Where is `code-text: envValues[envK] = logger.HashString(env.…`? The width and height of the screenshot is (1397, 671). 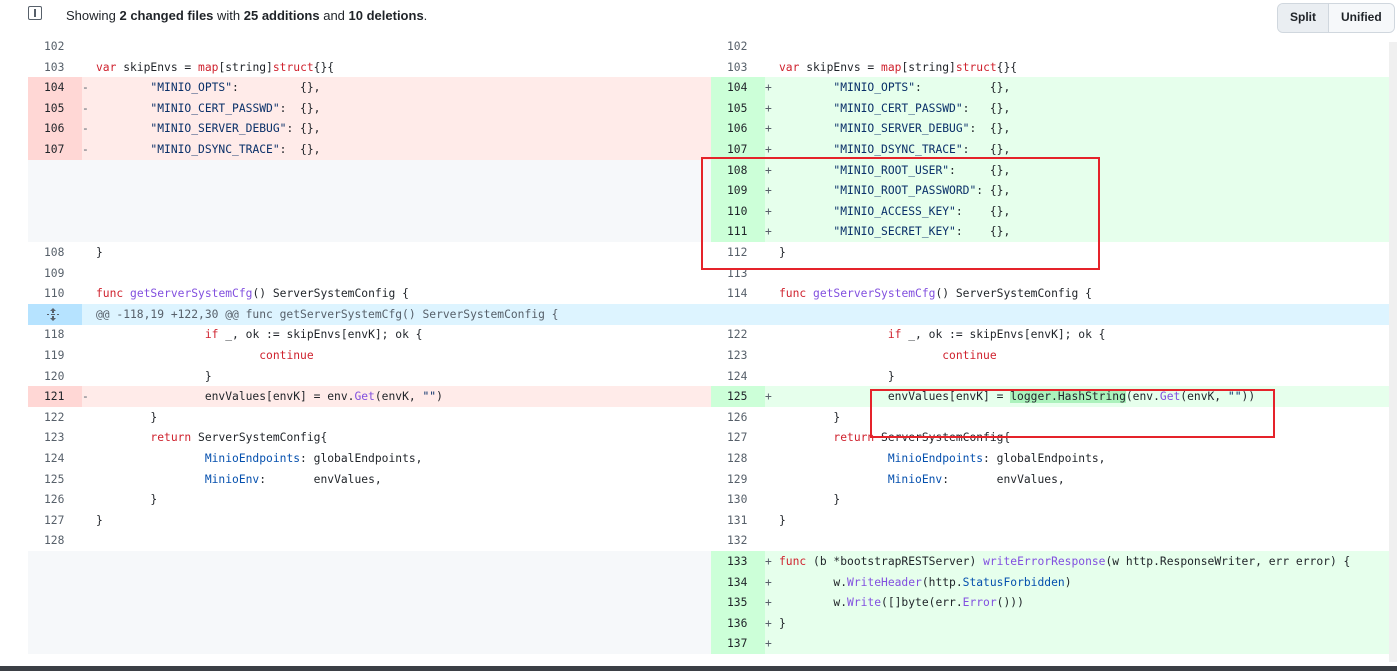 code-text: envValues[envK] = logger.HashString(env.… is located at coordinates (1017, 397).